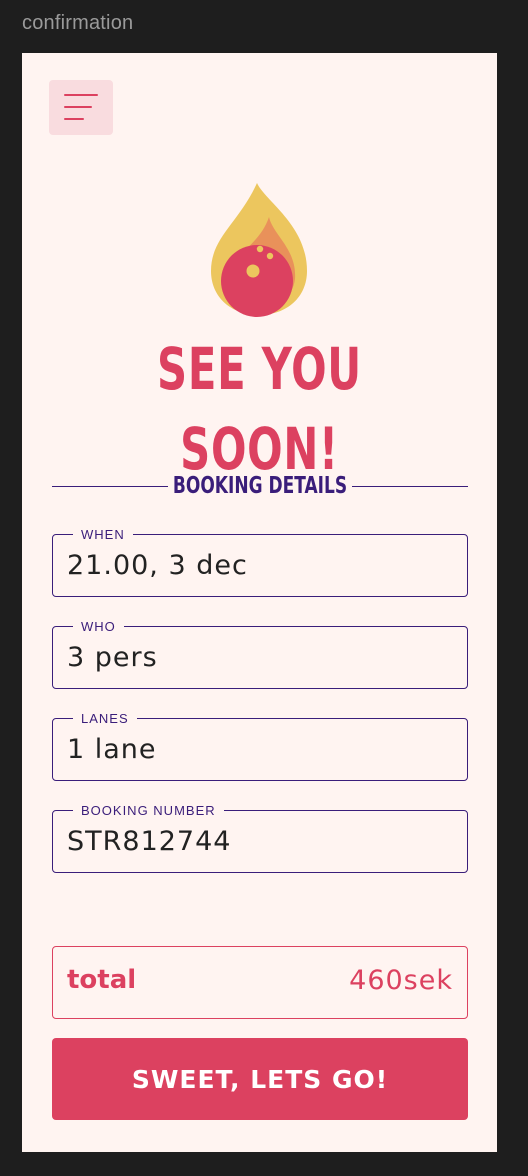 Image resolution: width=528 pixels, height=1176 pixels. Describe the element at coordinates (102, 980) in the screenshot. I see `total-label: total` at that location.